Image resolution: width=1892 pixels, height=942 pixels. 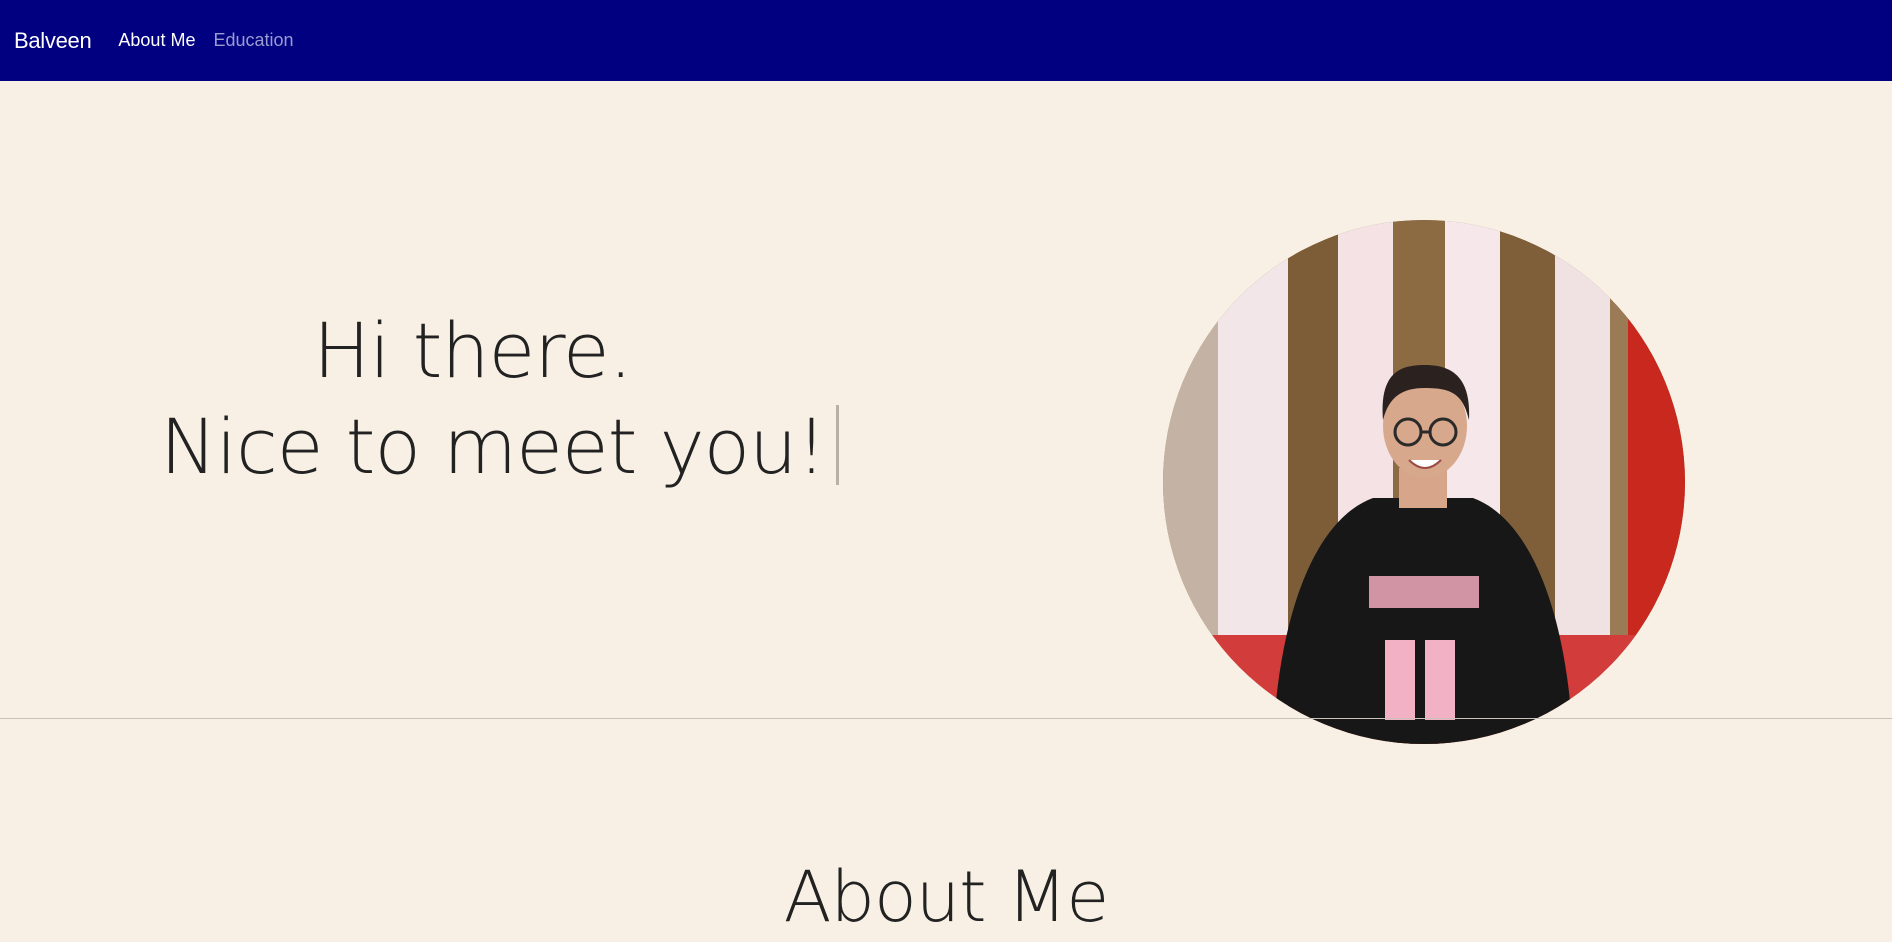 I want to click on nav-about-me: About Me, so click(x=156, y=40).